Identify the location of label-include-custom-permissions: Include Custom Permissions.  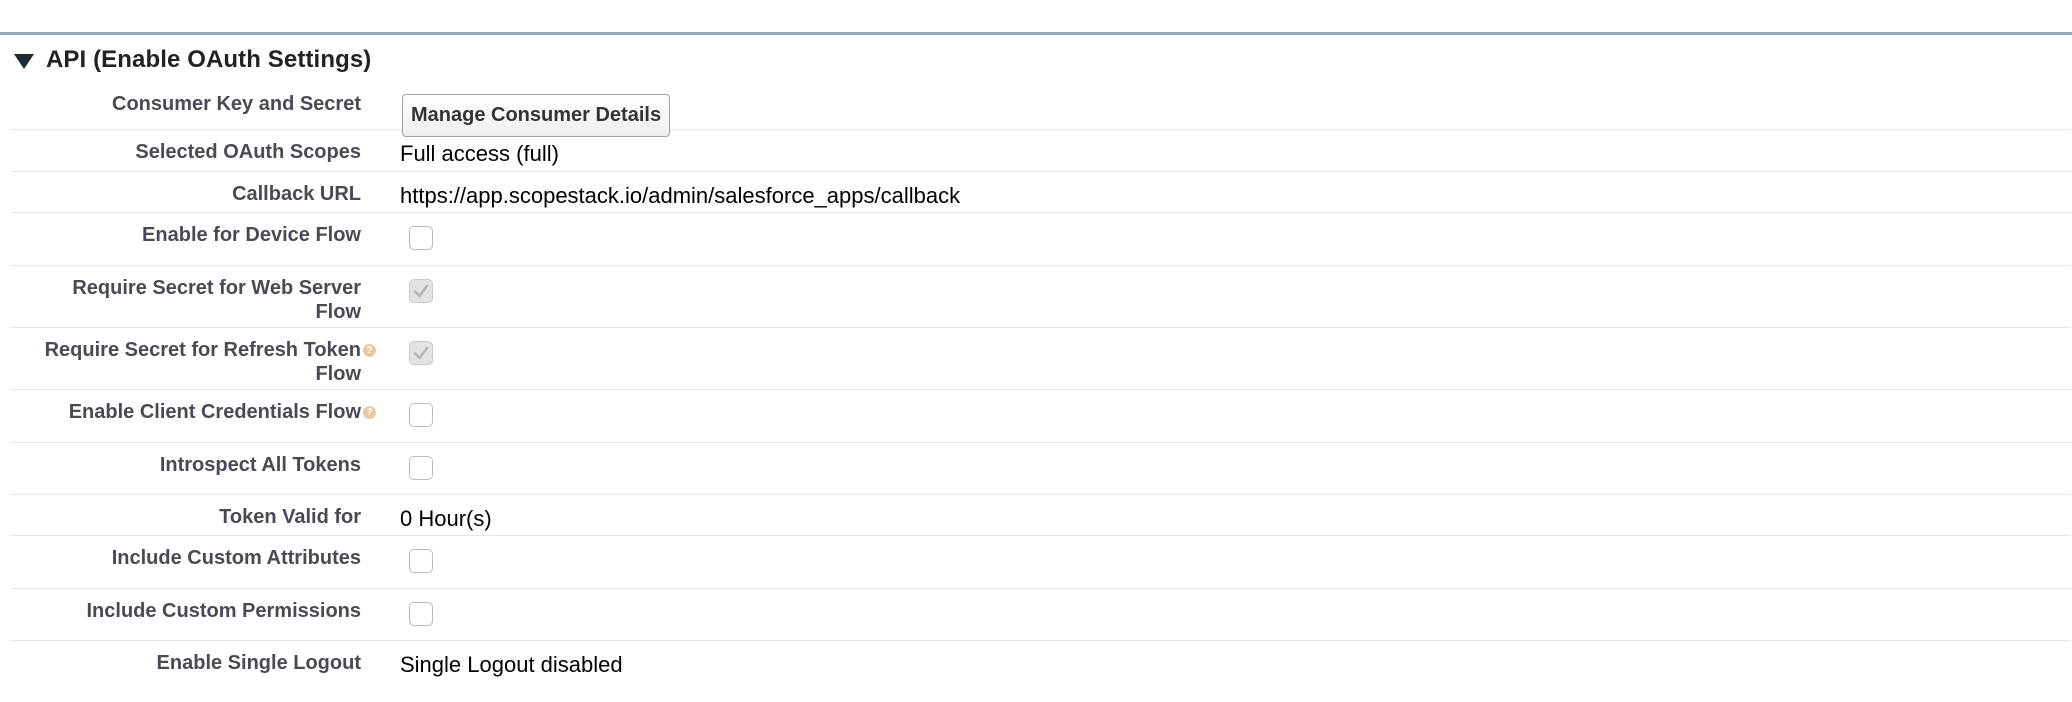
(223, 611).